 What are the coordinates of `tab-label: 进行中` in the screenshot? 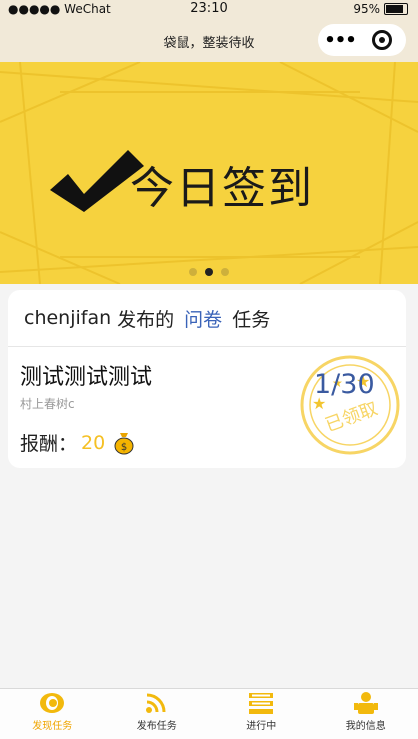 It's located at (261, 724).